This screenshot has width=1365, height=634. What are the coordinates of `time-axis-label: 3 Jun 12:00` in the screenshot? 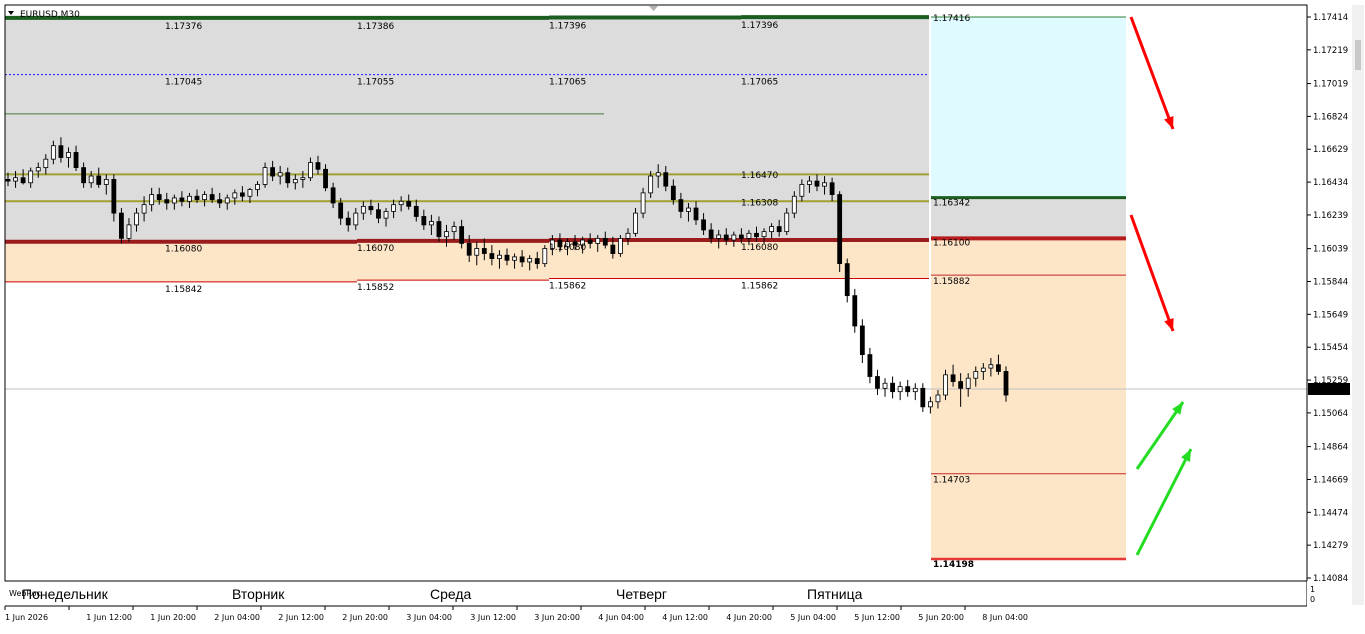 It's located at (493, 617).